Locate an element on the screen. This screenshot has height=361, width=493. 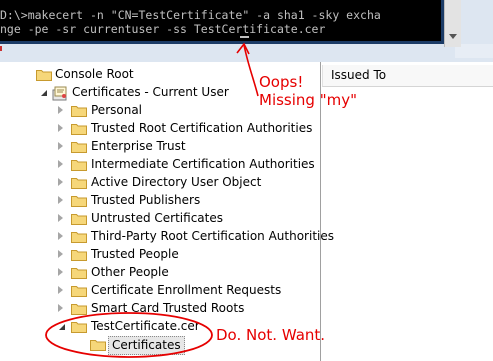
arrow-line is located at coordinates (251, 70).